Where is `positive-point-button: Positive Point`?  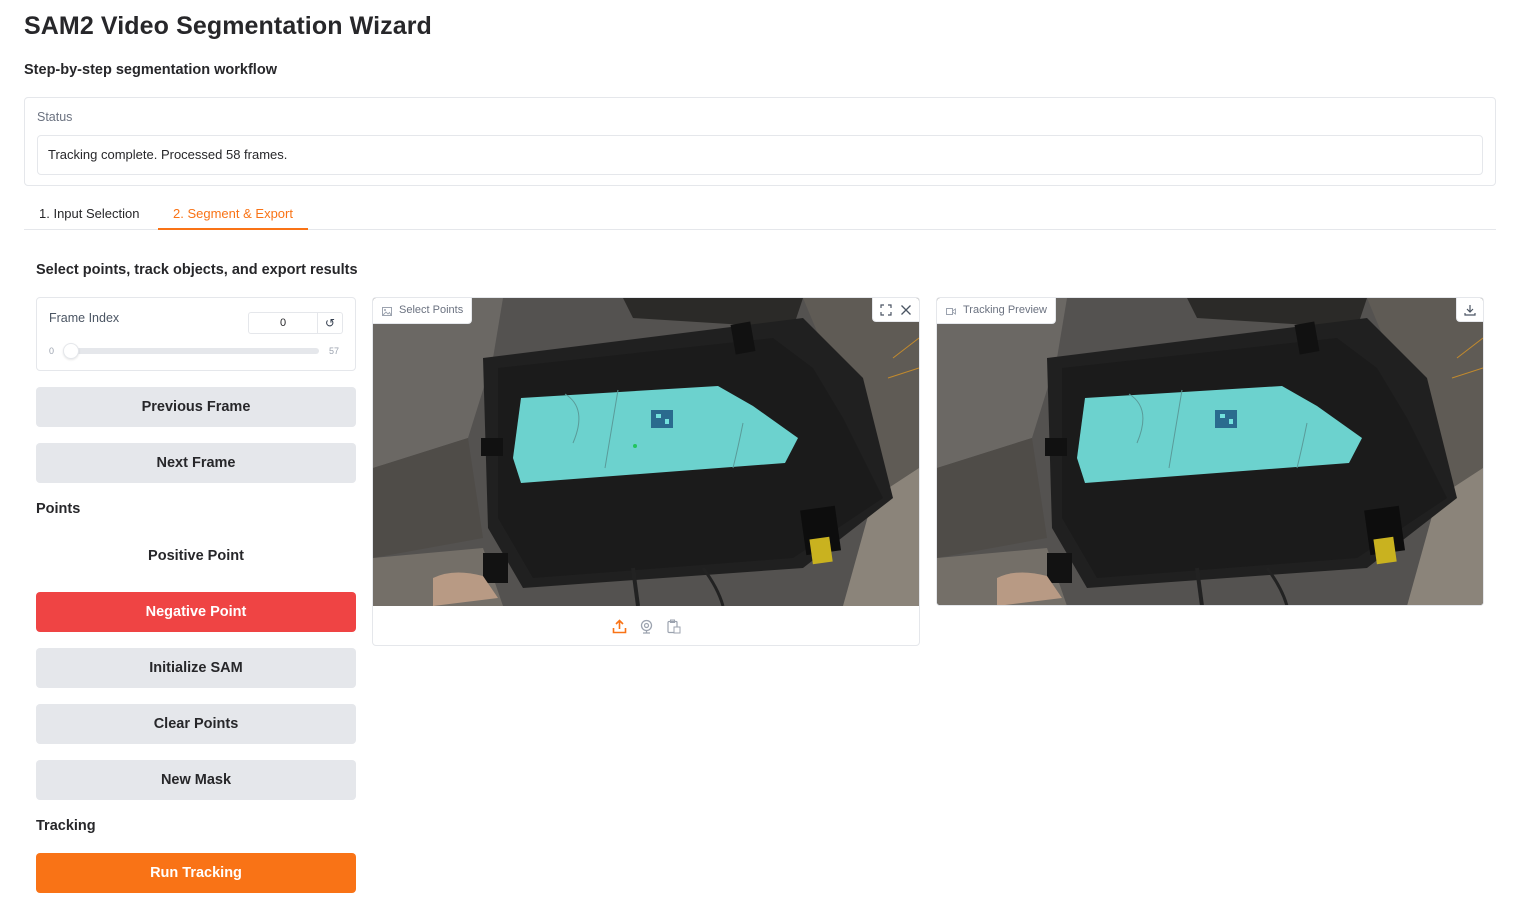
positive-point-button: Positive Point is located at coordinates (196, 556).